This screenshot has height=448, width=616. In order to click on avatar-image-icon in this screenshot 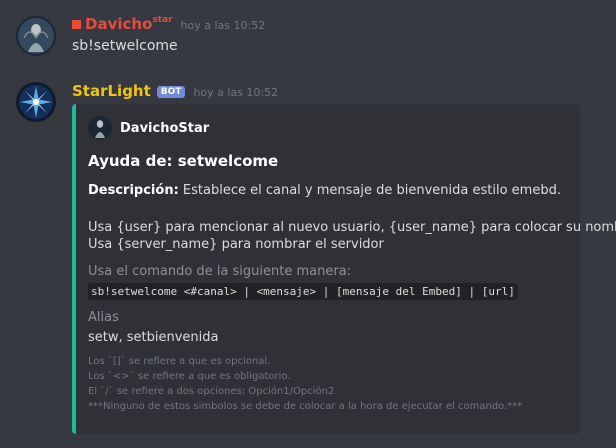, I will do `click(36, 36)`.